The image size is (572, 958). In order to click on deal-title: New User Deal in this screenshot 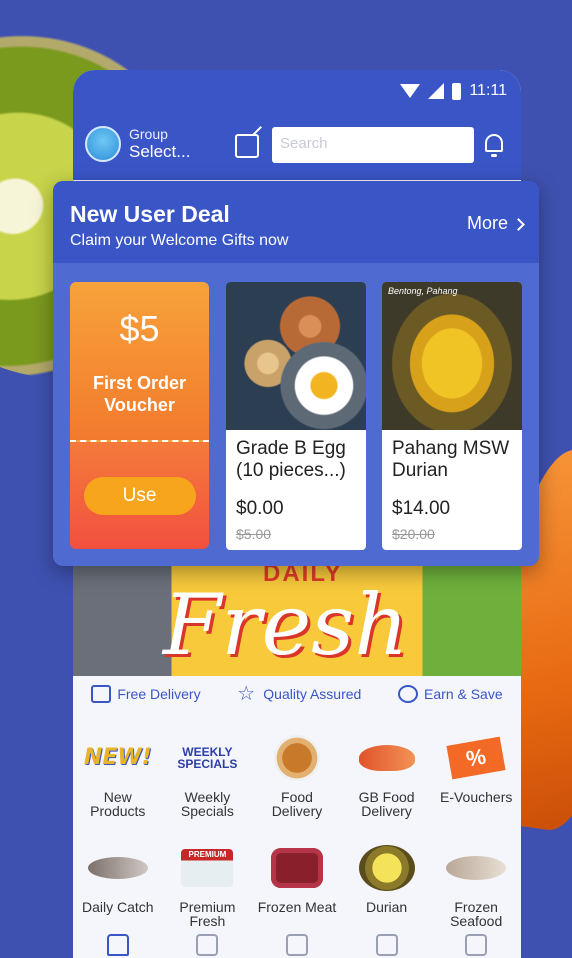, I will do `click(150, 214)`.